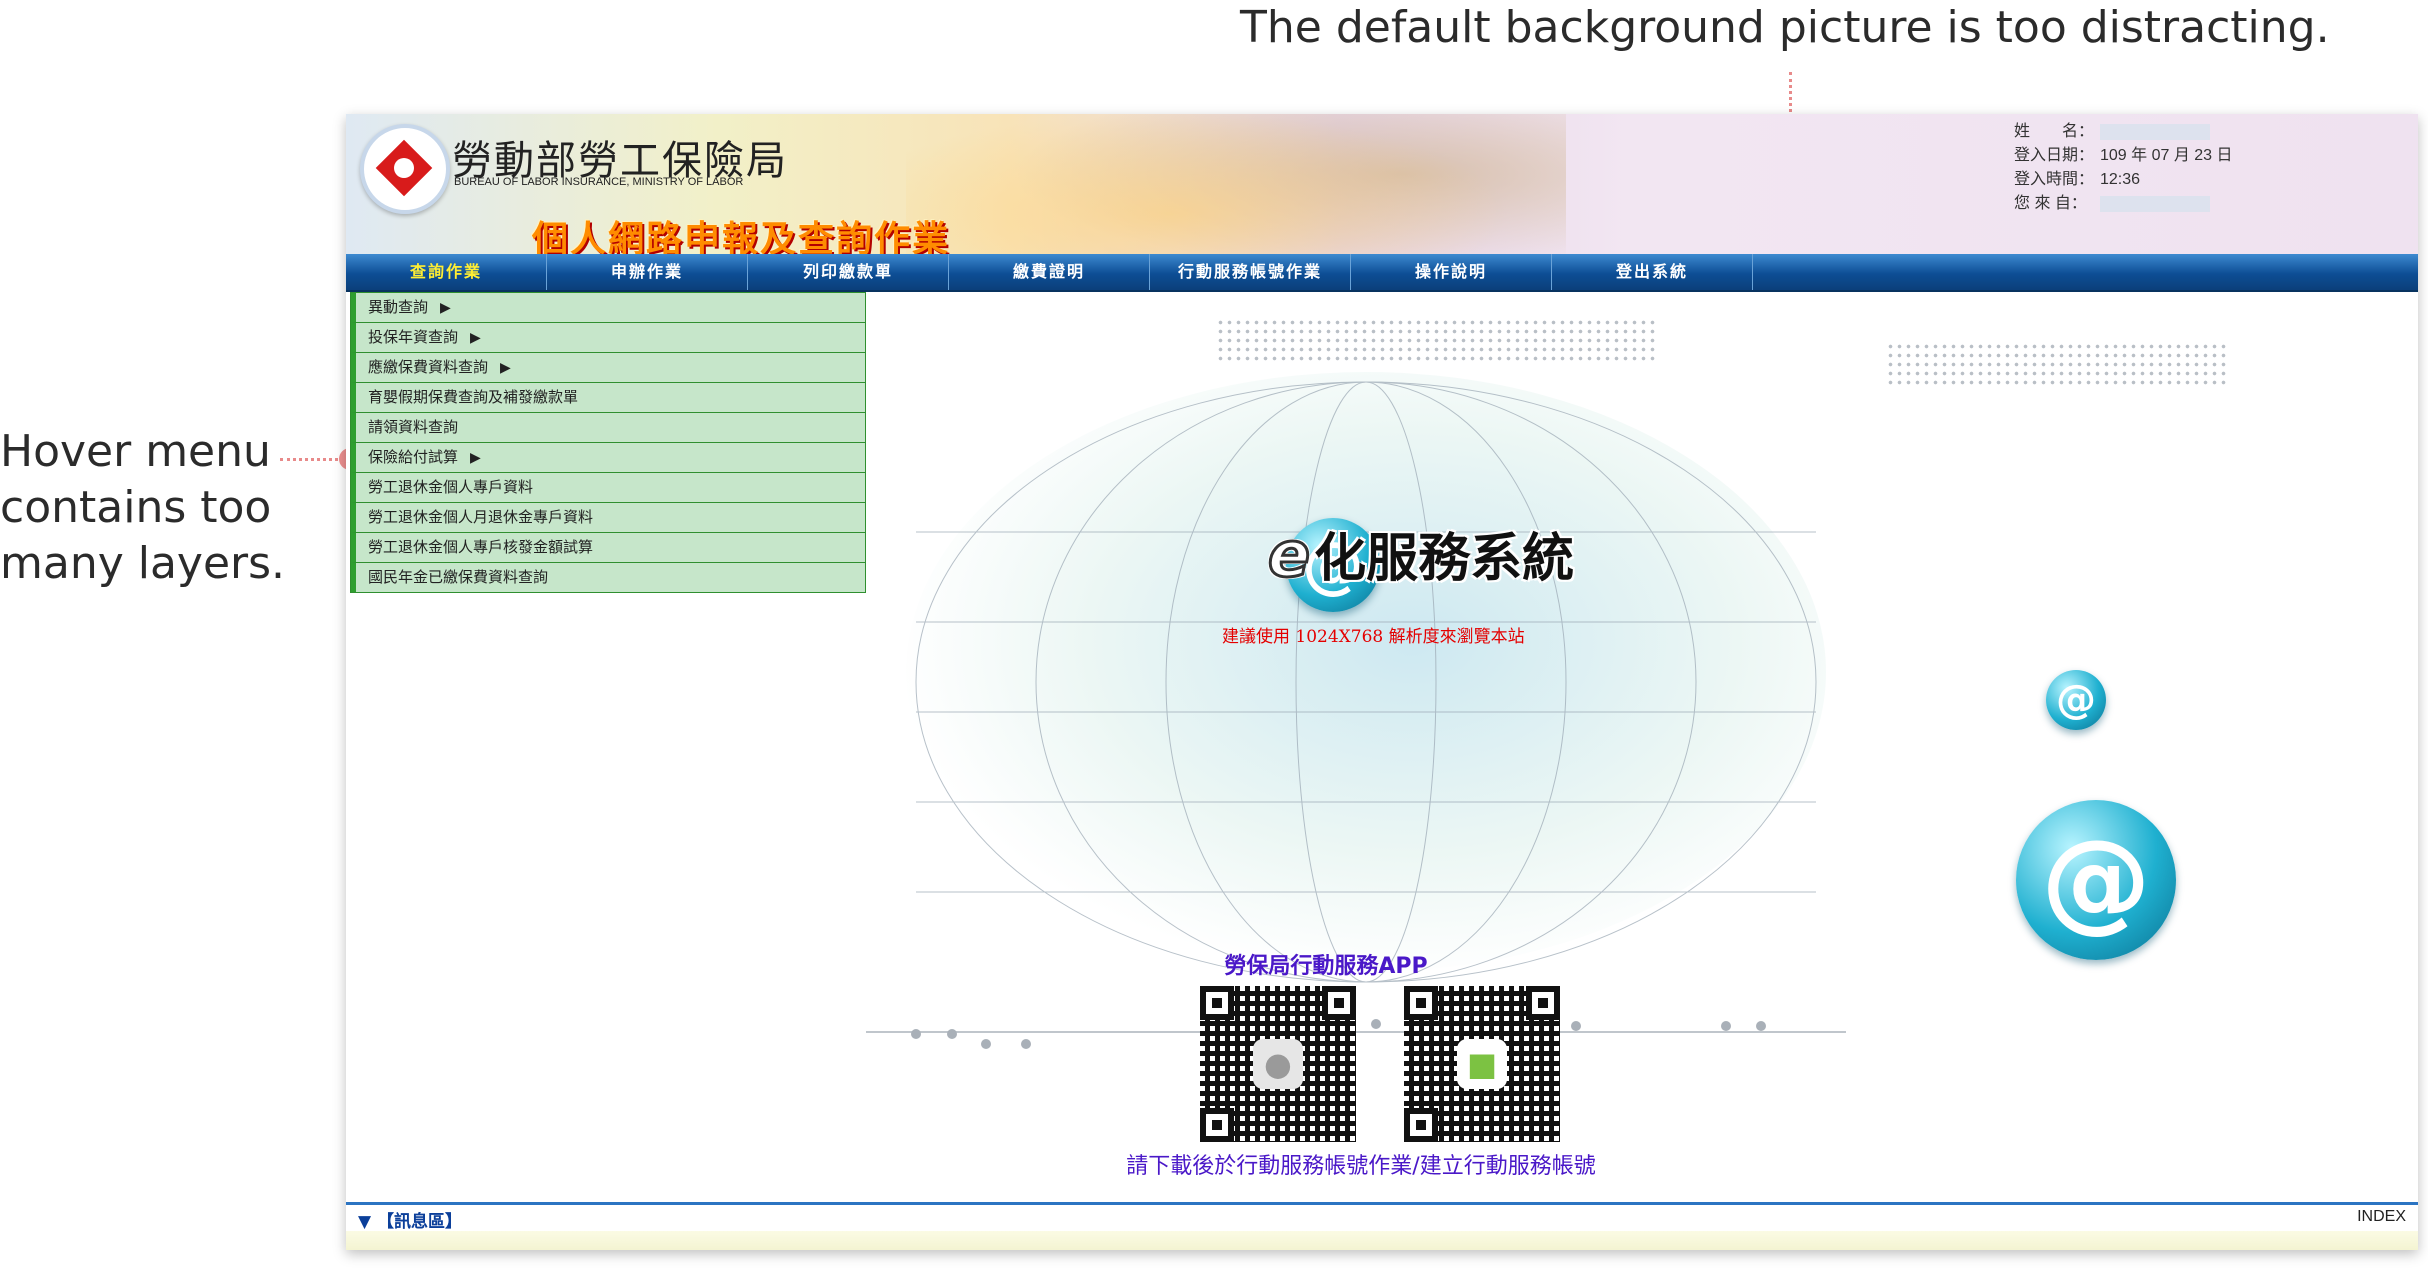  What do you see at coordinates (1382, 1240) in the screenshot?
I see `footer-strip` at bounding box center [1382, 1240].